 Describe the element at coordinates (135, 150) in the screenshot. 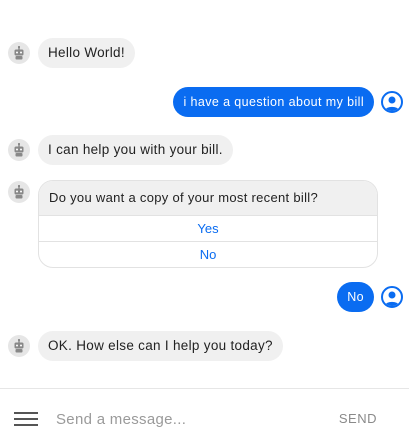

I see `bot-bubble-text: I can help you with your bill.` at that location.